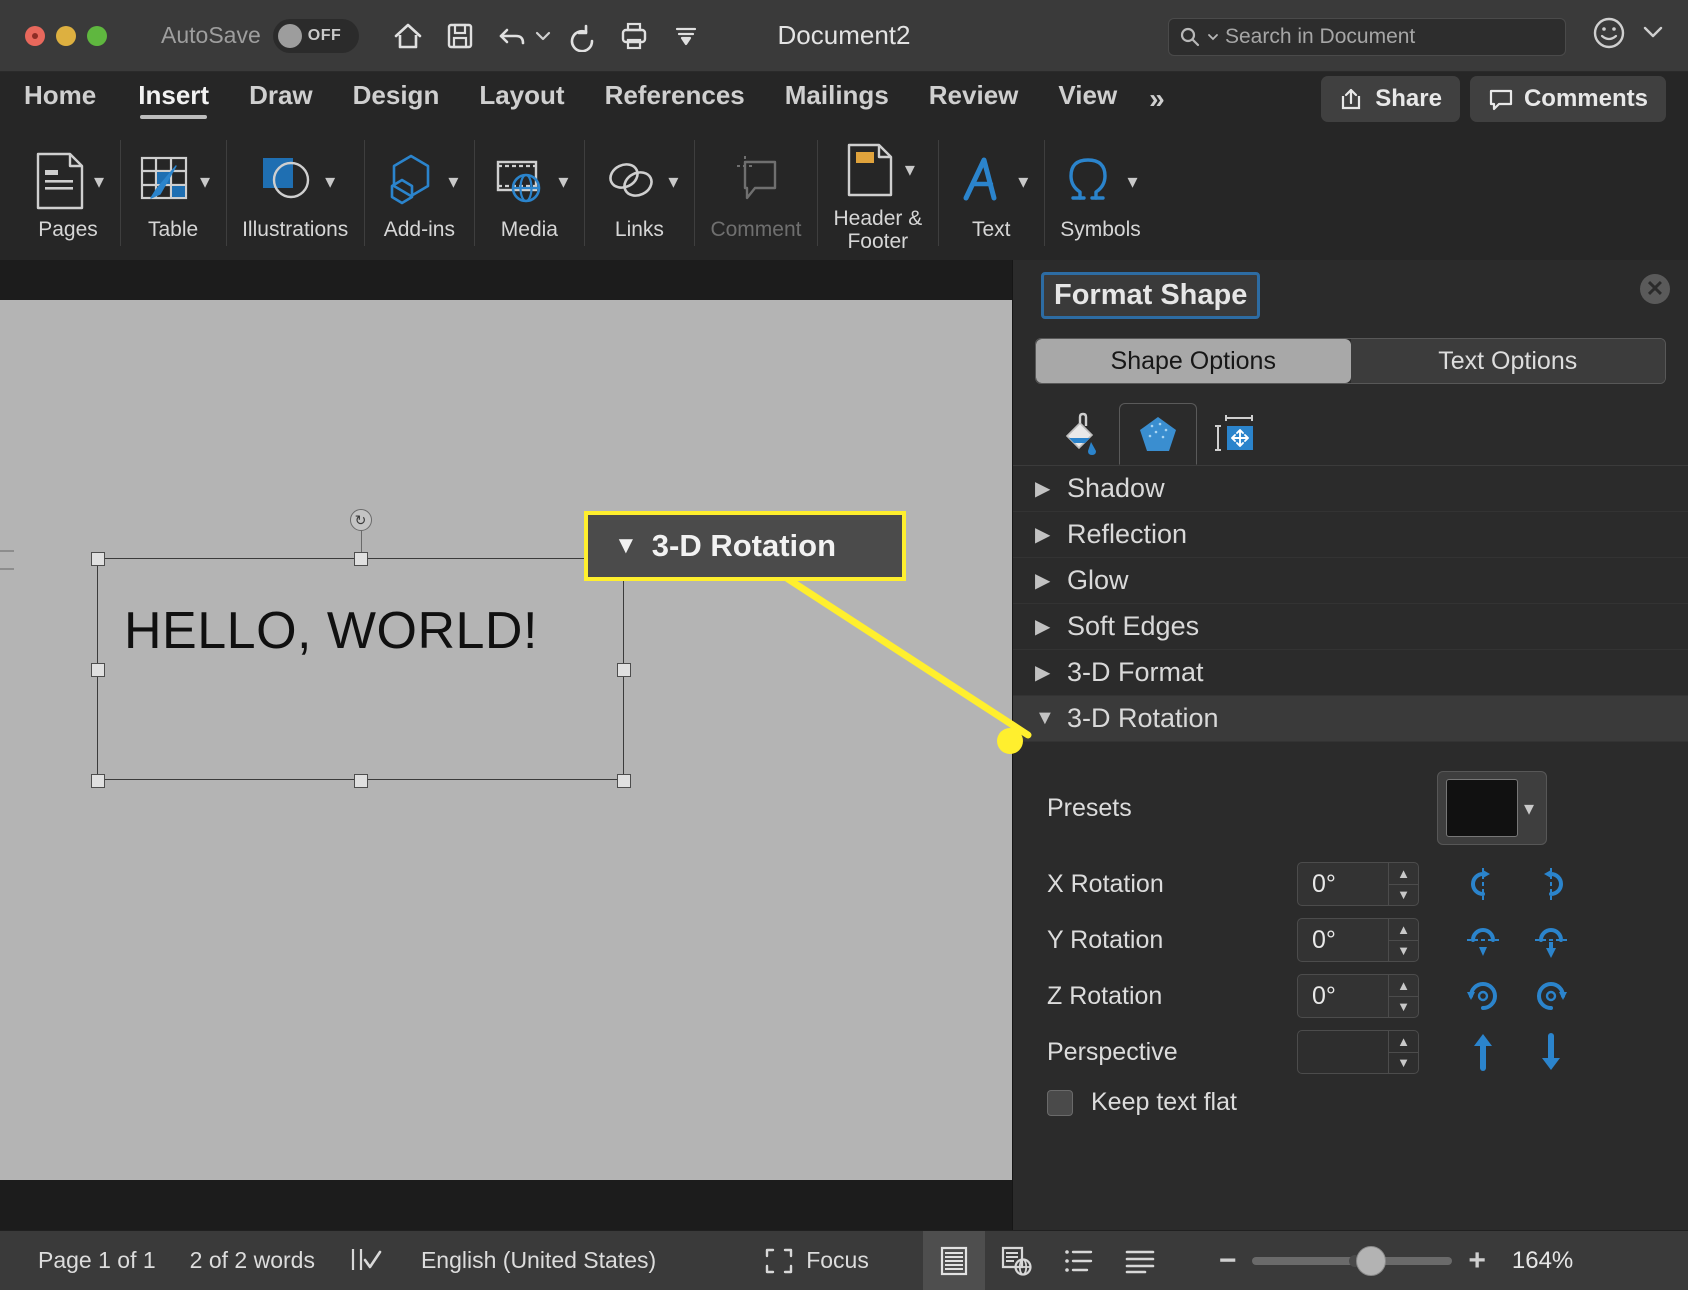 The height and width of the screenshot is (1290, 1688). Describe the element at coordinates (991, 193) in the screenshot. I see `ribbon-group-text: ▾ Text` at that location.